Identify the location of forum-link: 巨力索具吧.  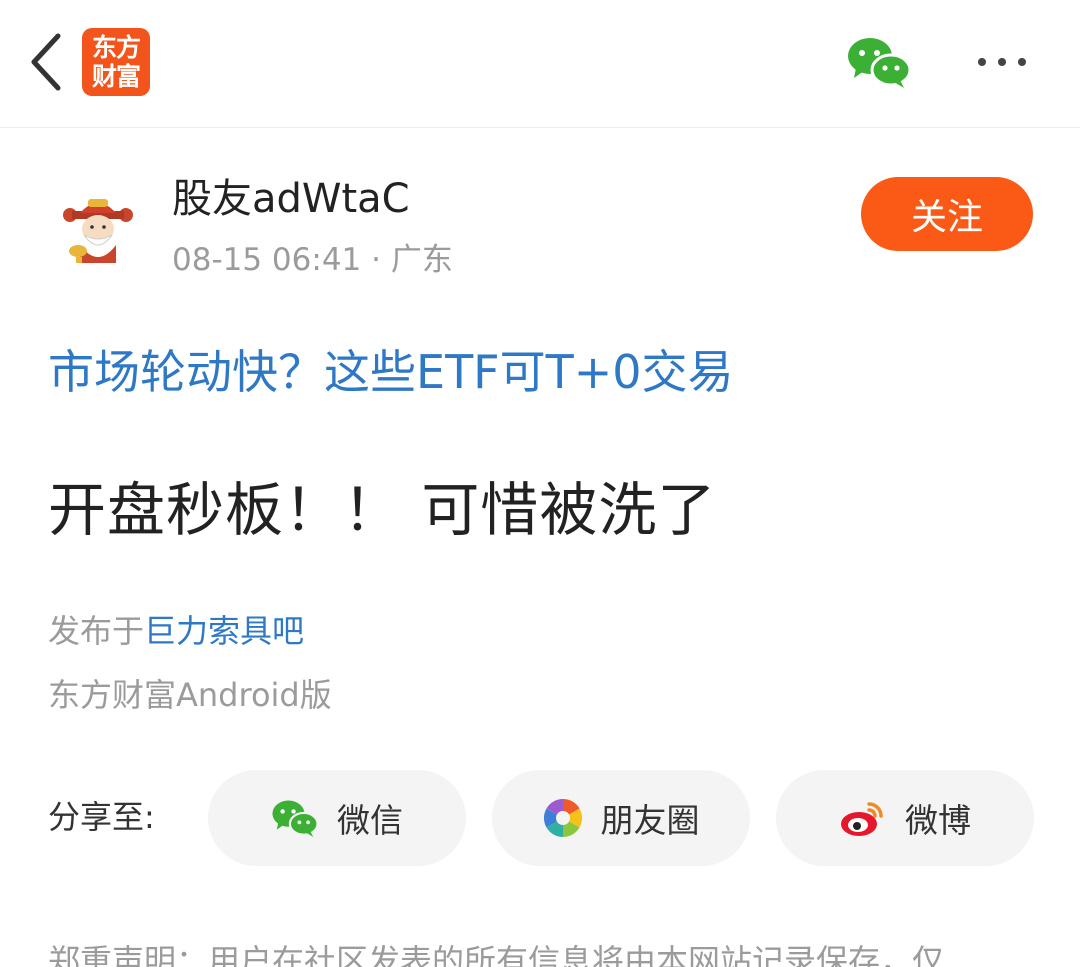
(224, 631).